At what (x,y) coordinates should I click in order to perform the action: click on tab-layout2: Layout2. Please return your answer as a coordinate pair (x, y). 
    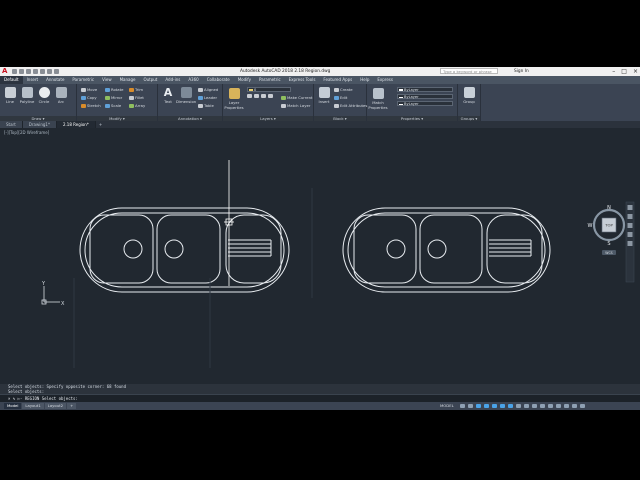
    Looking at the image, I should click on (55, 406).